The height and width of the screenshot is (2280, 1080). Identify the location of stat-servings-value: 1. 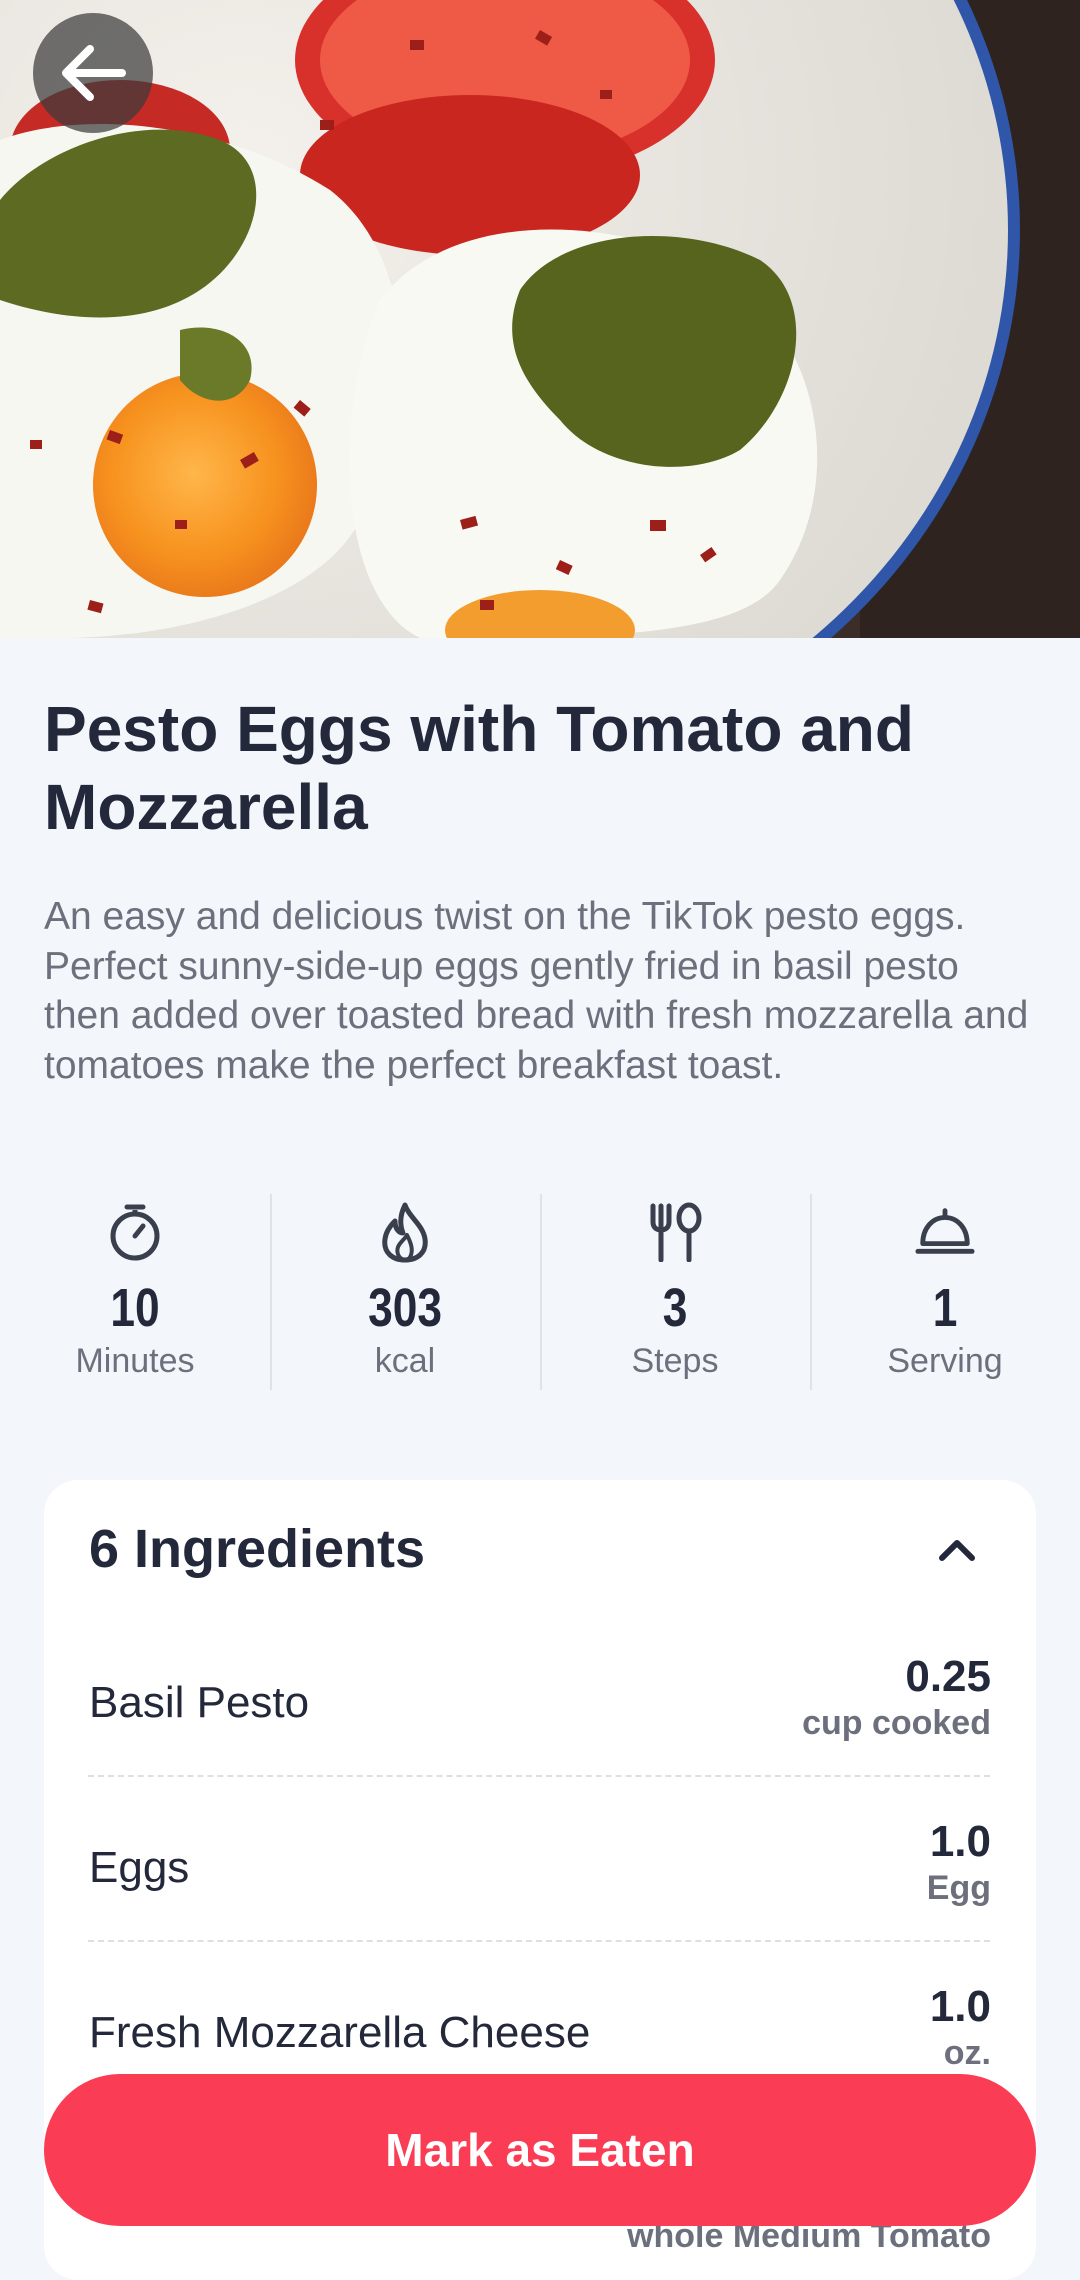
(945, 1308).